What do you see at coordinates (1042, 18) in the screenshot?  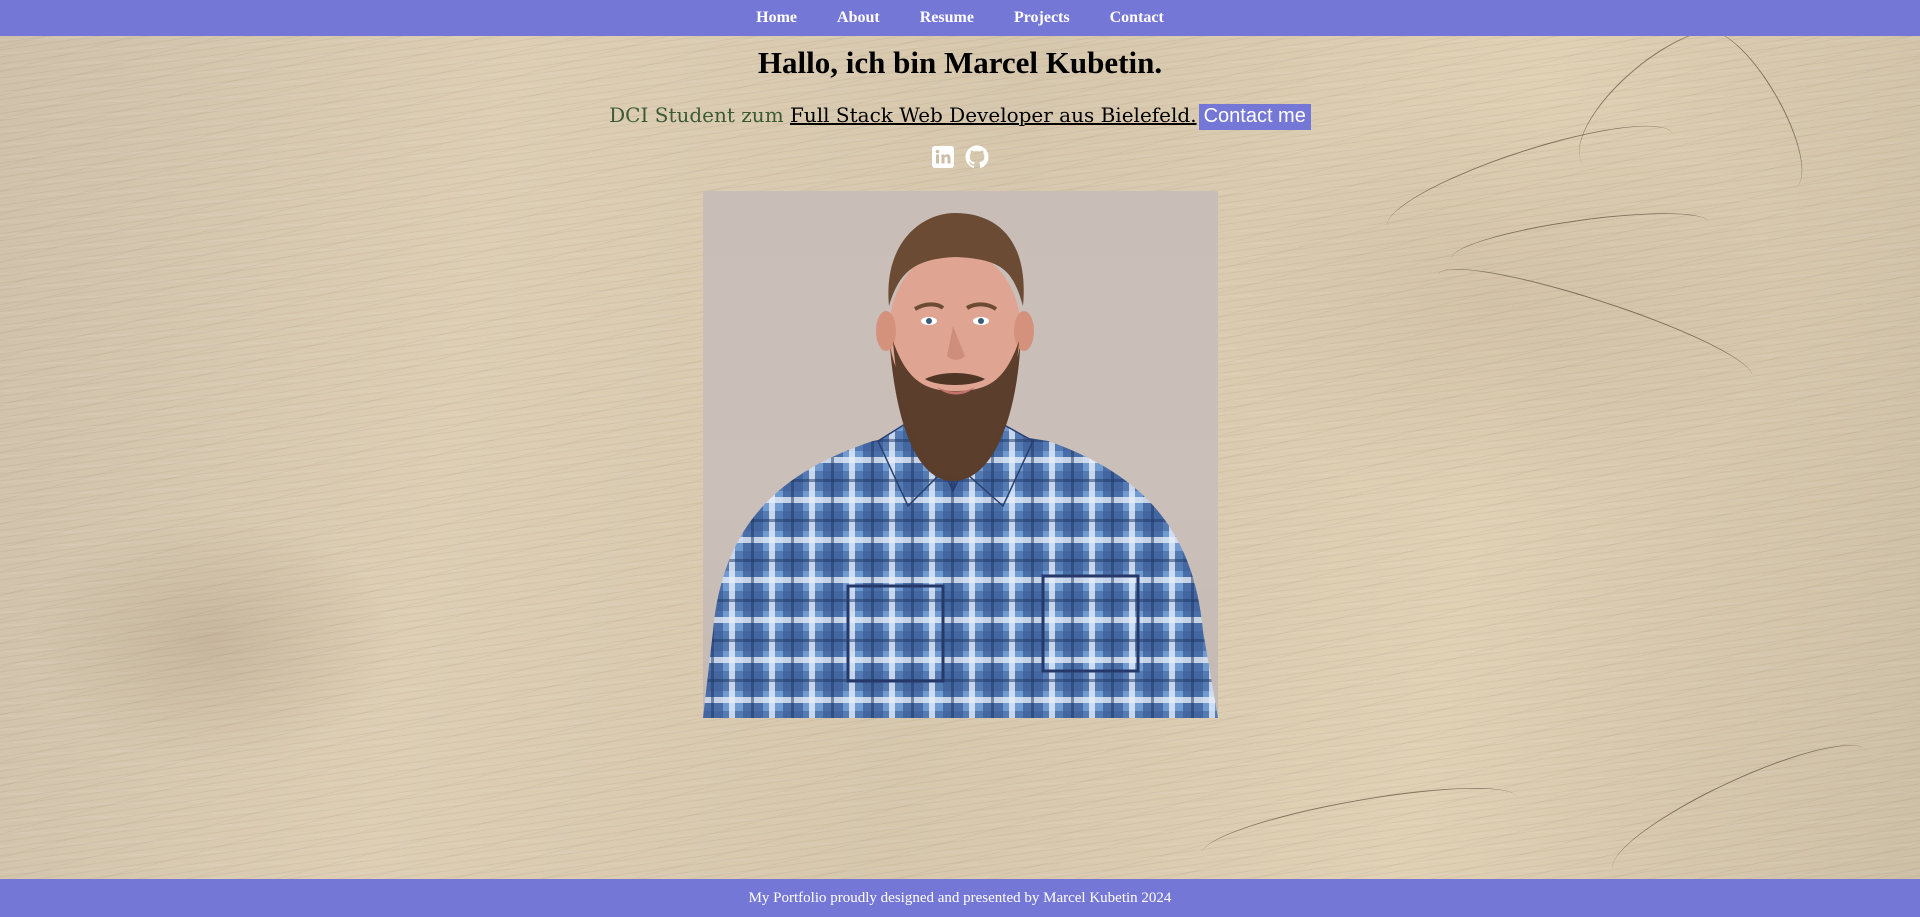 I see `nav-projects: Projects` at bounding box center [1042, 18].